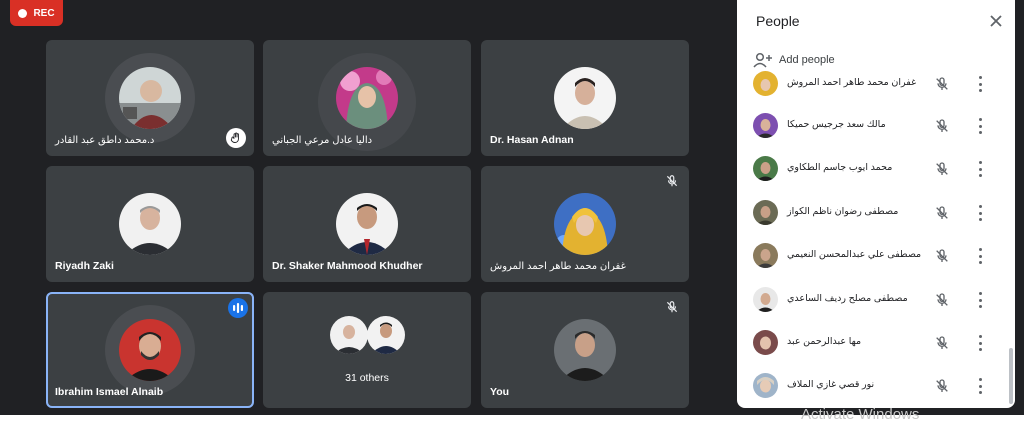 This screenshot has height=423, width=1024. Describe the element at coordinates (843, 211) in the screenshot. I see `participant-name: مصطفى رضوان ناظم الكواز` at that location.